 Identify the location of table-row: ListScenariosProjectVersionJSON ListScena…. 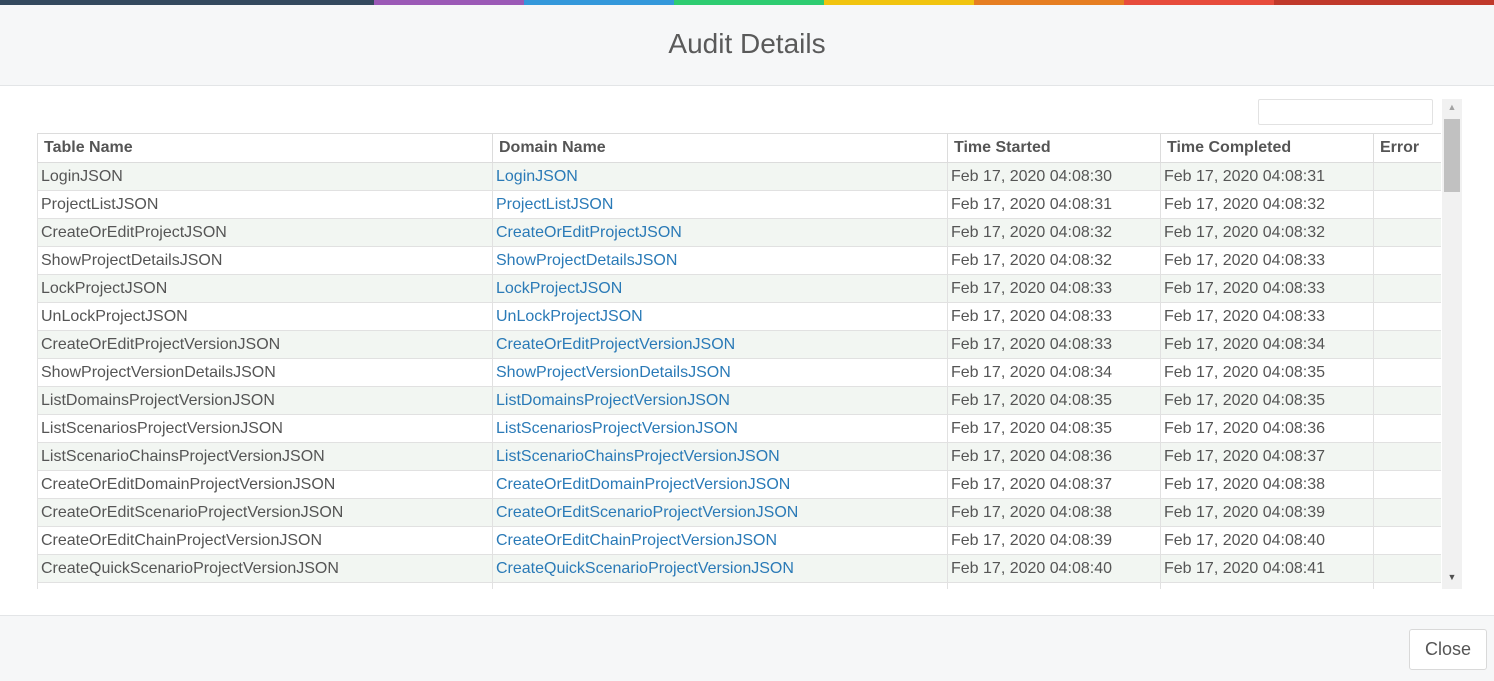
(739, 428).